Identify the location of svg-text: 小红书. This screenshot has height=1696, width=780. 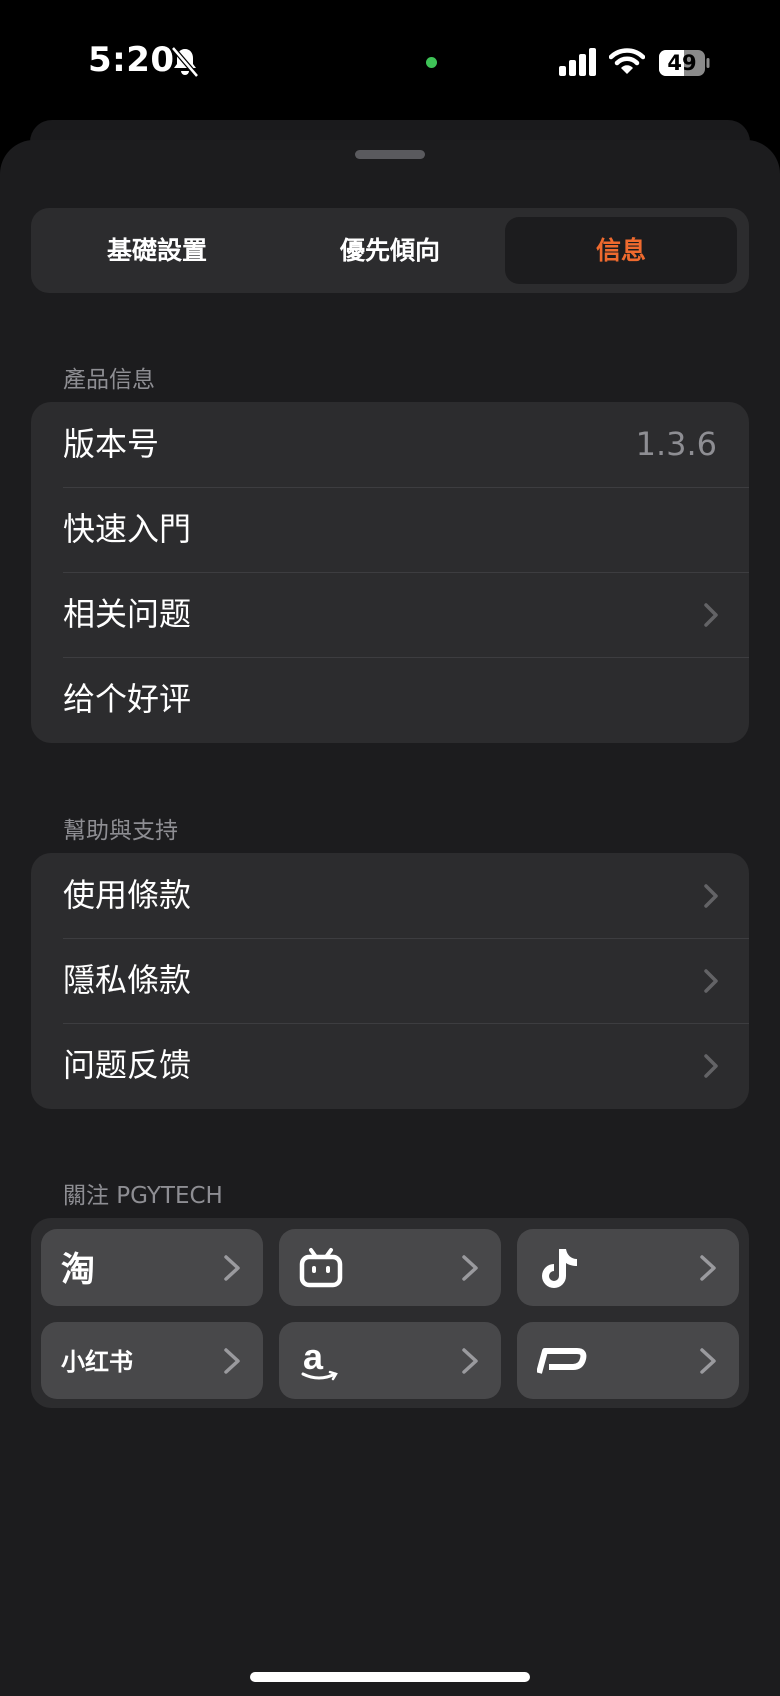
(97, 1362).